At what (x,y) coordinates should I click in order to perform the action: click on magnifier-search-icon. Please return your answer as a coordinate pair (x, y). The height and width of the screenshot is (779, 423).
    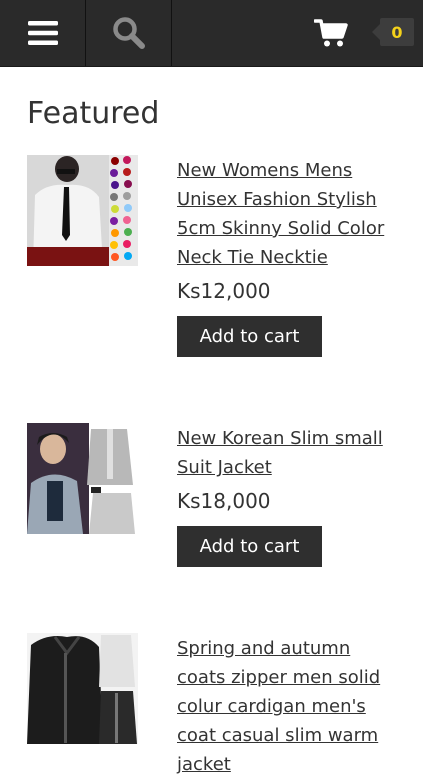
    Looking at the image, I should click on (128, 33).